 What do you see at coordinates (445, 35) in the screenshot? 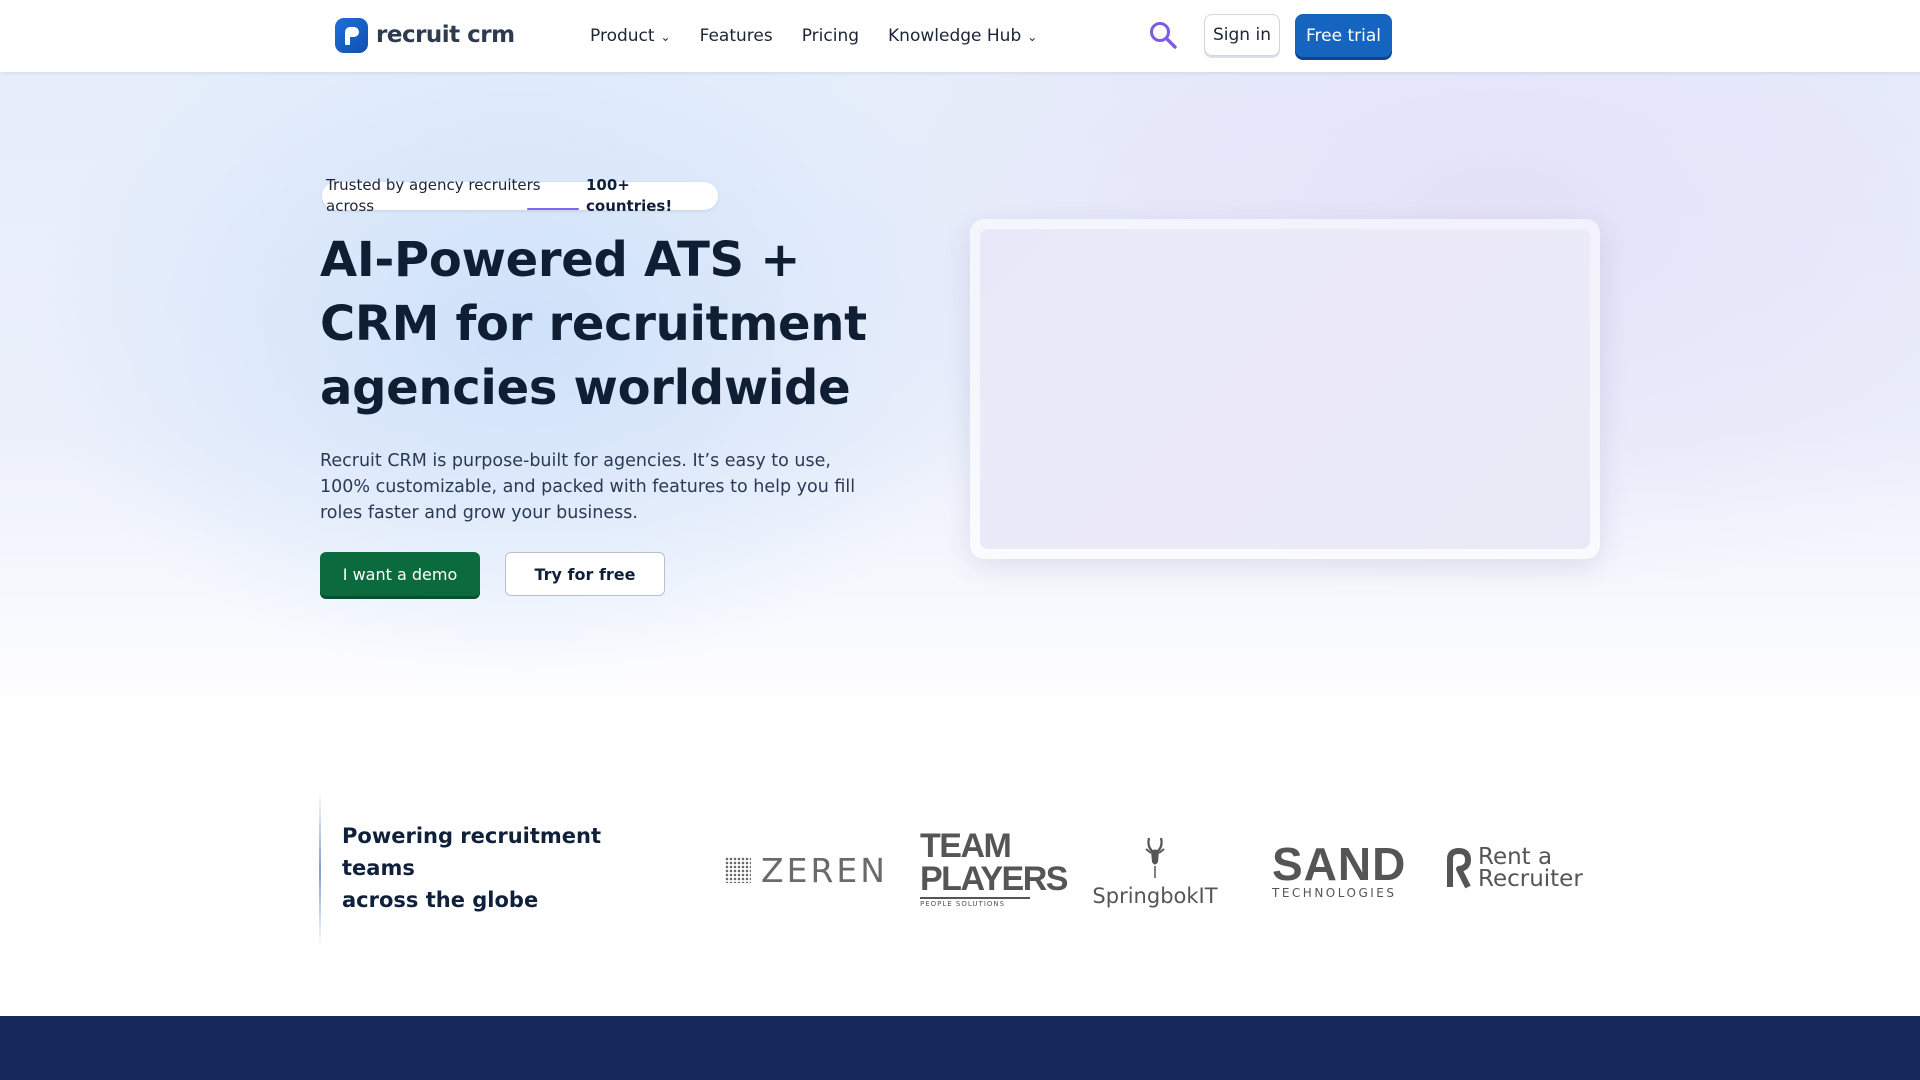
I see `logo-text: recruit crm` at bounding box center [445, 35].